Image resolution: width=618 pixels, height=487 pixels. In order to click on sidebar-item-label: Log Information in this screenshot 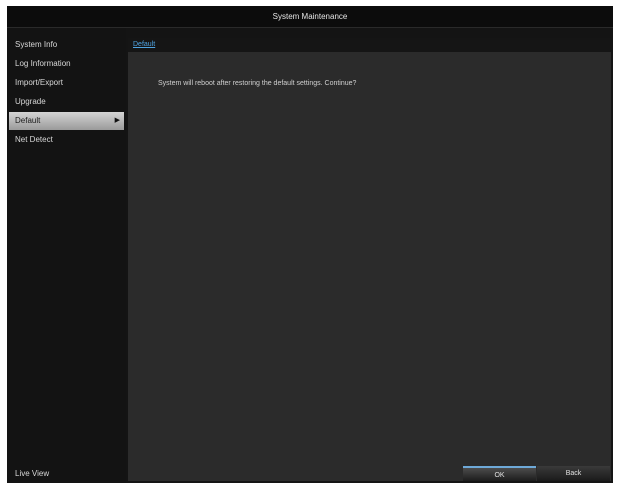, I will do `click(43, 63)`.